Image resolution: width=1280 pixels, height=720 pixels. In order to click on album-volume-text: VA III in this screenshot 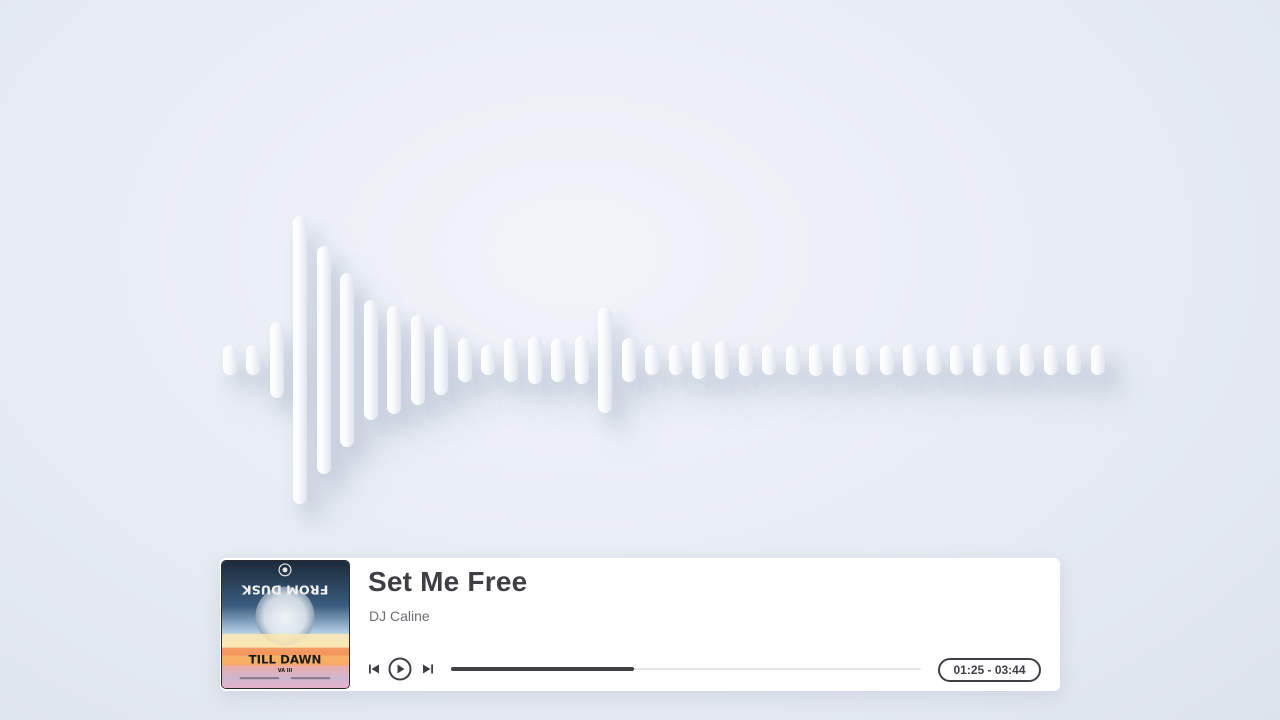, I will do `click(285, 671)`.